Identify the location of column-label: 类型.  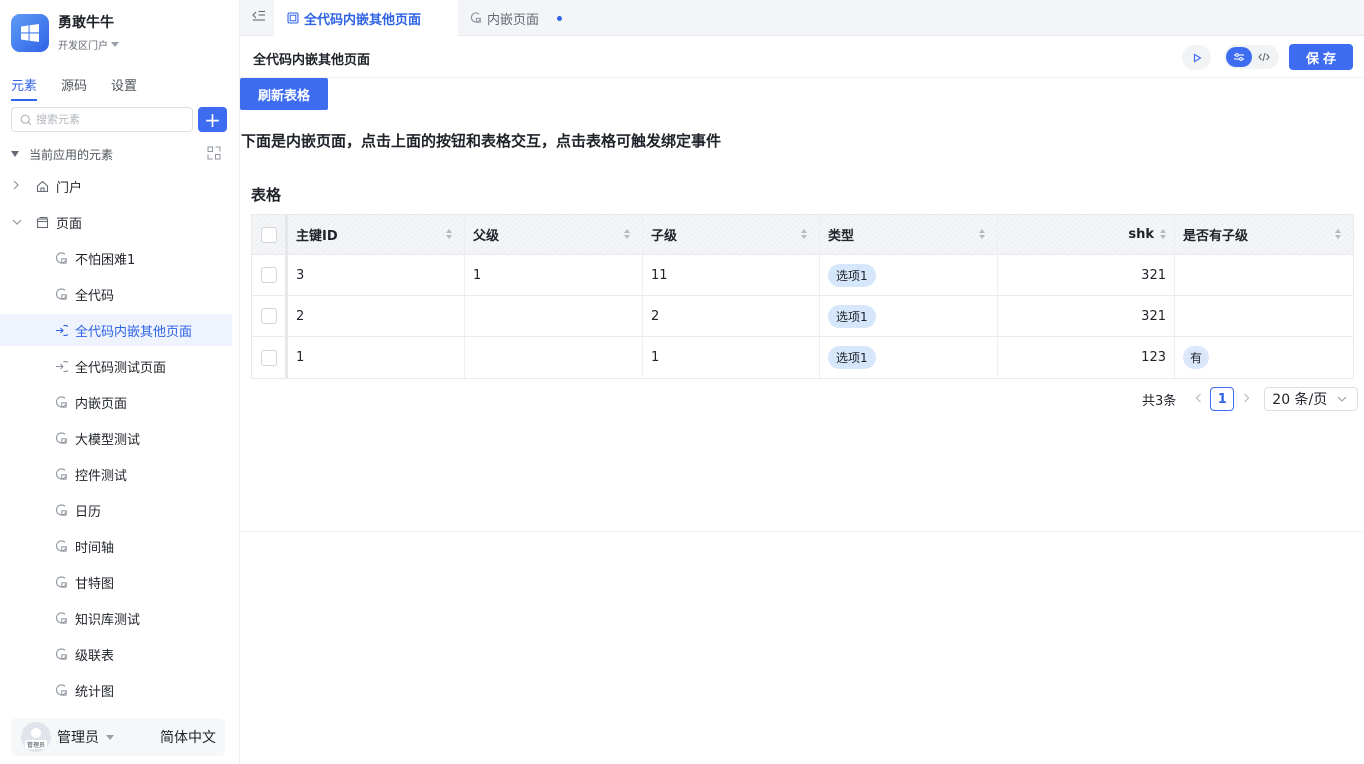
(841, 236).